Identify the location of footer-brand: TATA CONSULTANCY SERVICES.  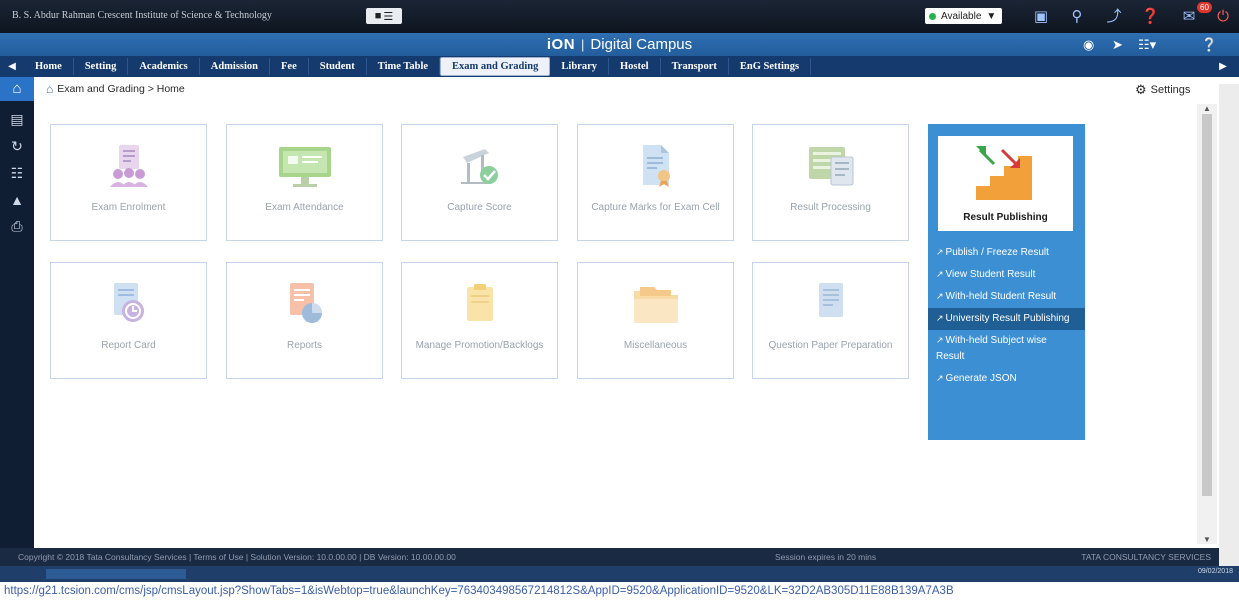
(1146, 557).